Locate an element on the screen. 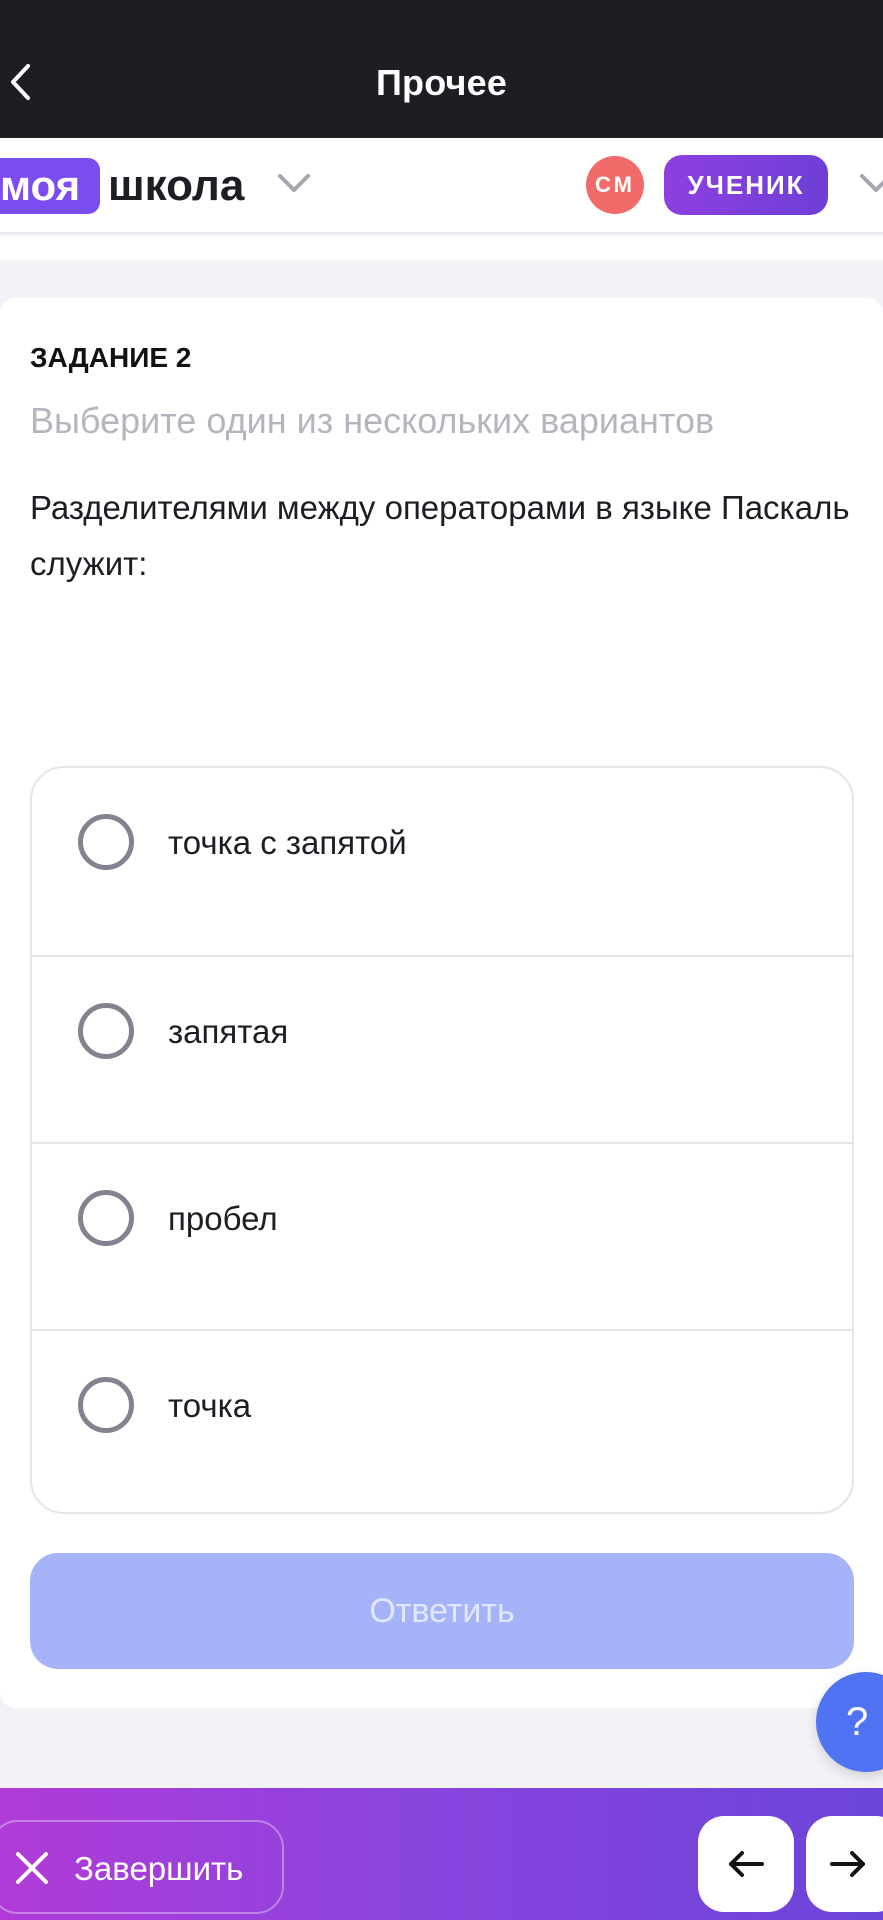 The image size is (883, 1920). next-button is located at coordinates (844, 1864).